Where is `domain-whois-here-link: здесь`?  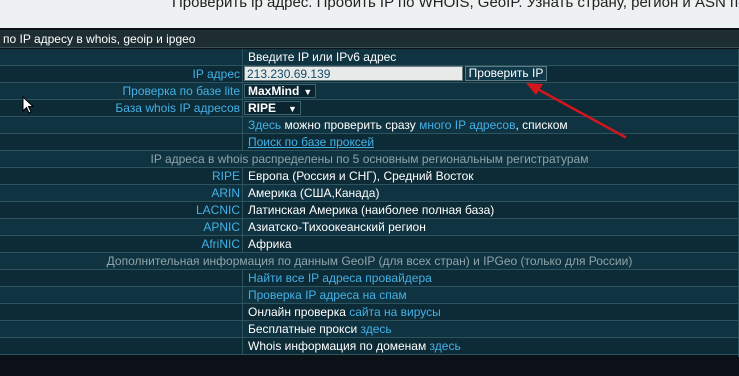 domain-whois-here-link: здесь is located at coordinates (443, 346).